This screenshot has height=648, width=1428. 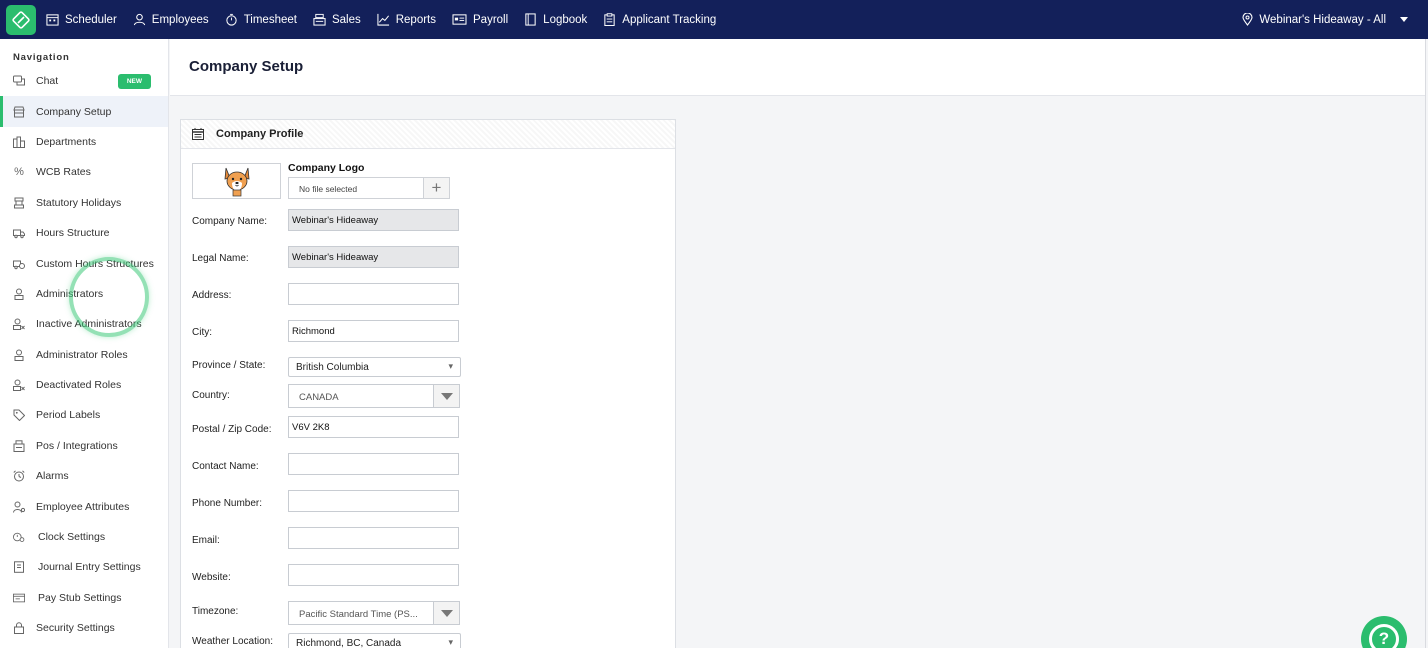 What do you see at coordinates (373, 220) in the screenshot?
I see `company-name-field: Webinar's Hideaway` at bounding box center [373, 220].